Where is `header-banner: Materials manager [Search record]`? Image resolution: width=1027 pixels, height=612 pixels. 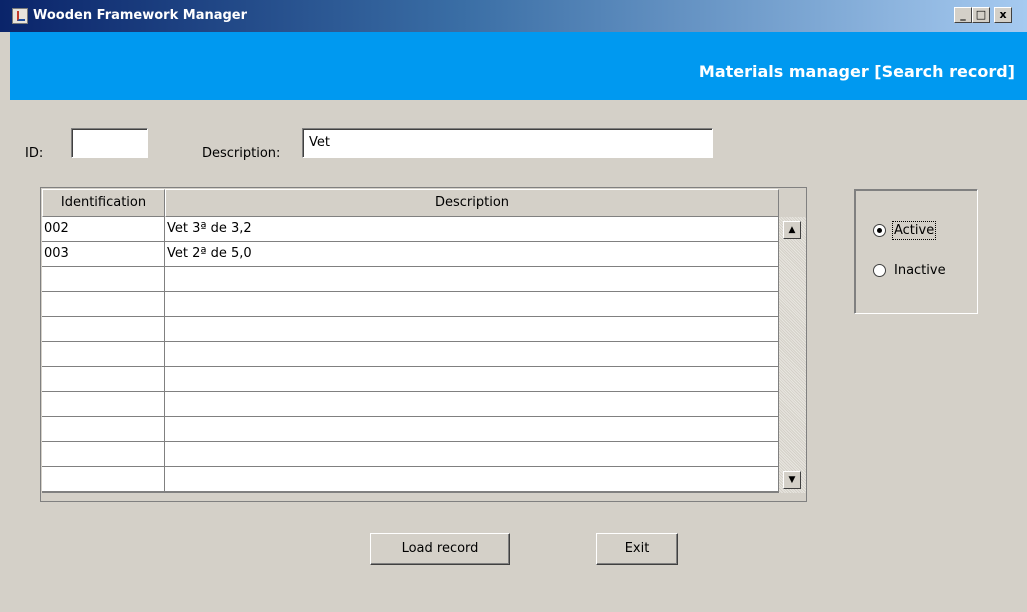
header-banner: Materials manager [Search record] is located at coordinates (518, 66).